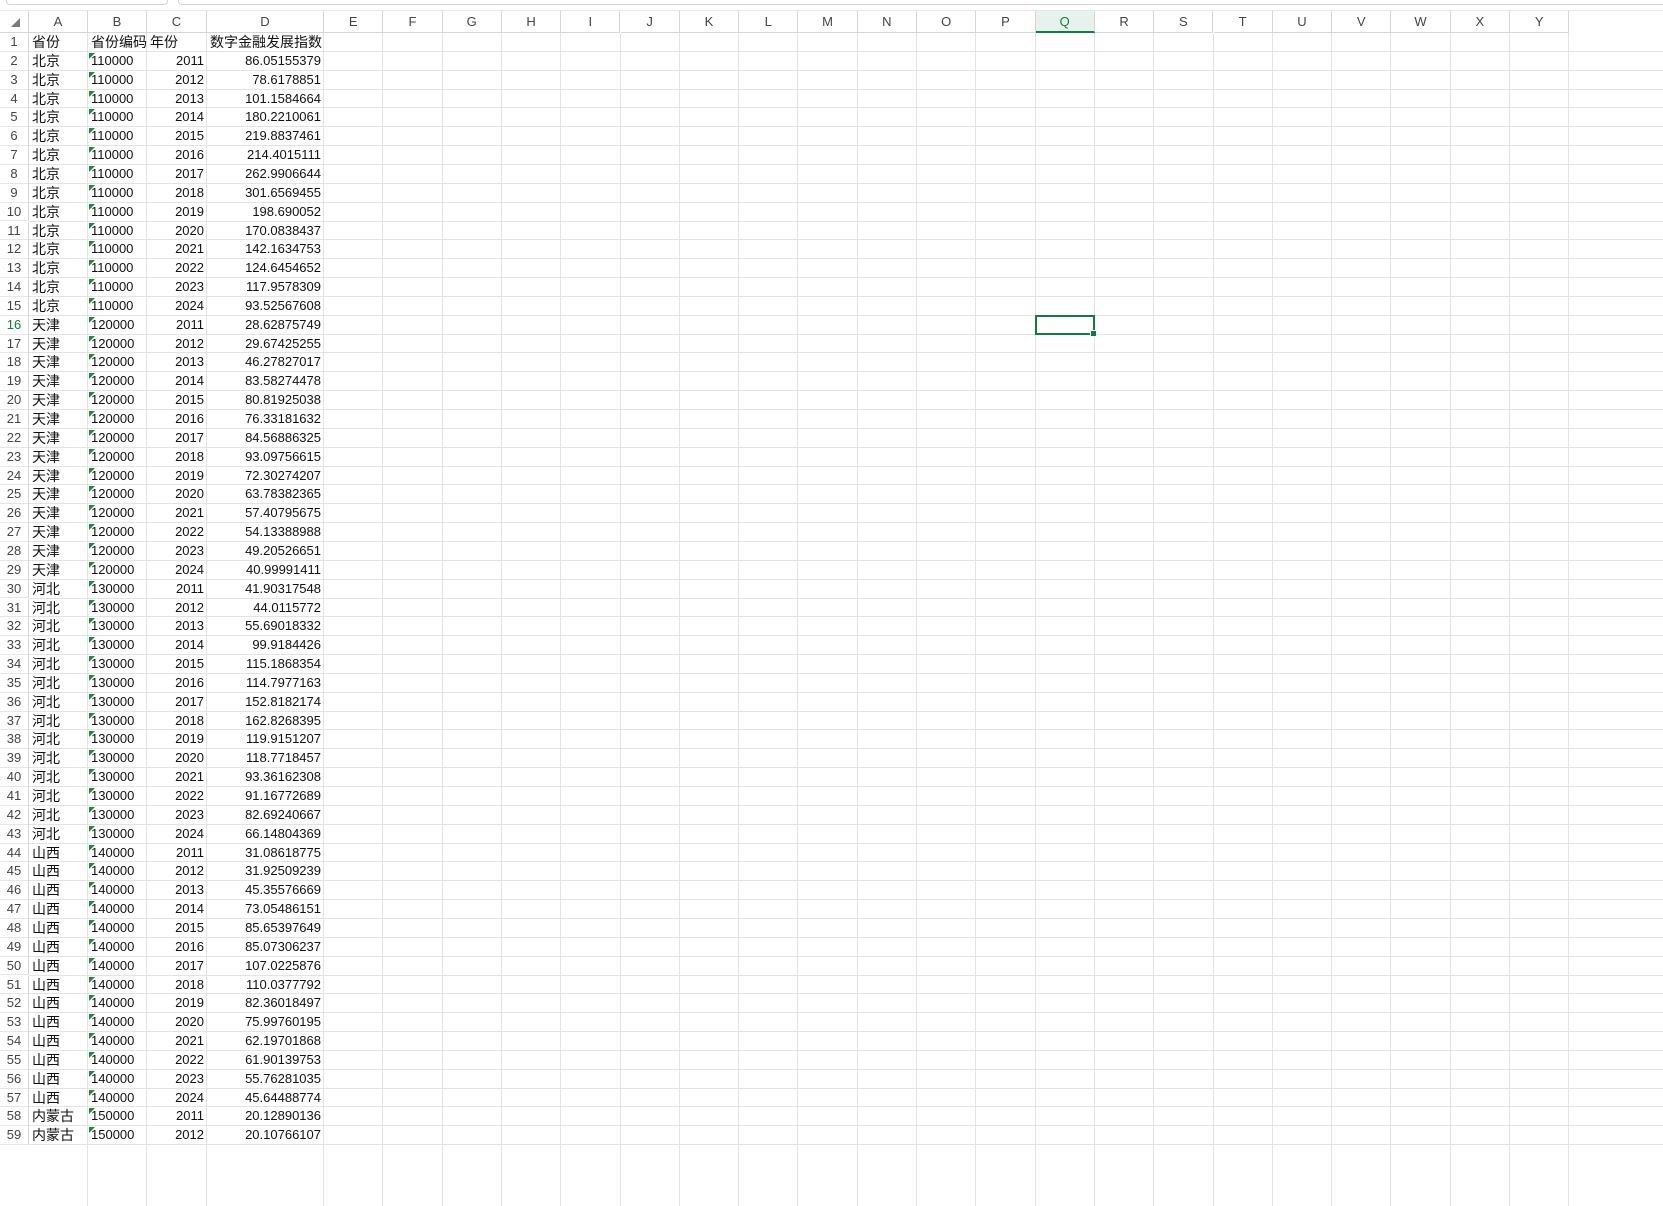 This screenshot has width=1663, height=1206. I want to click on cell-province-code: 150000, so click(117, 1116).